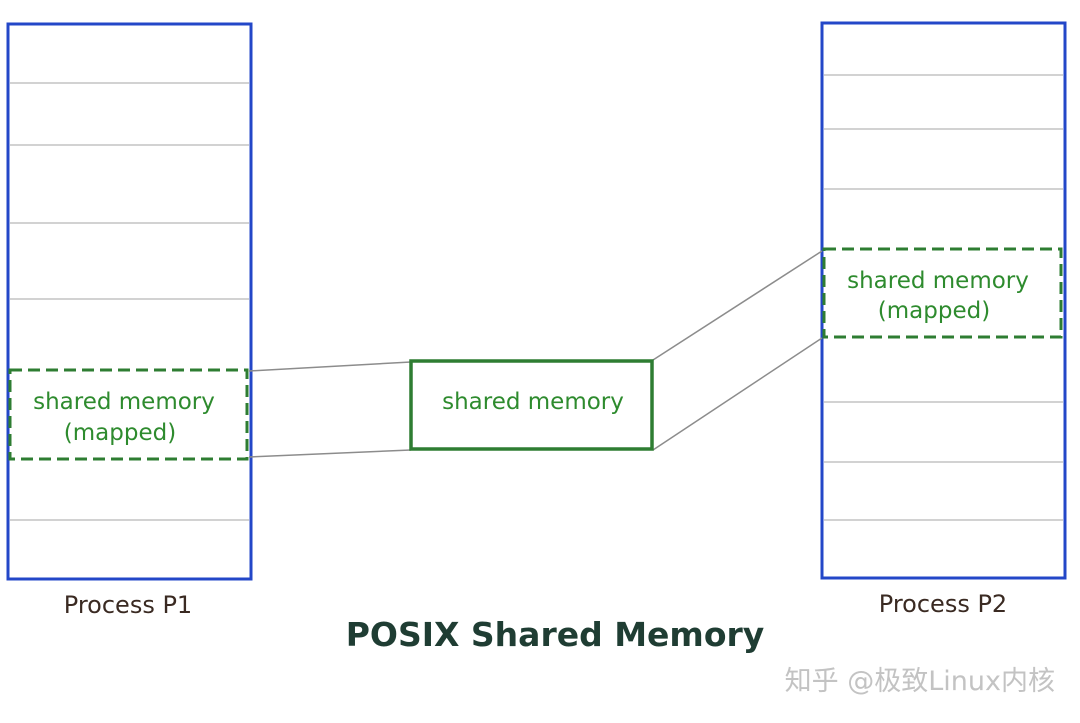 This screenshot has width=1080, height=723. Describe the element at coordinates (737, 394) in the screenshot. I see `connector-p2-bottom` at that location.